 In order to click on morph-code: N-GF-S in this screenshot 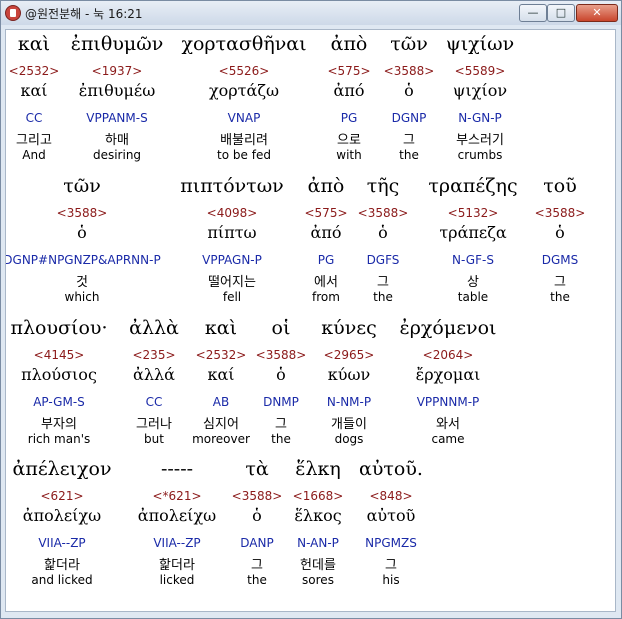, I will do `click(473, 260)`.